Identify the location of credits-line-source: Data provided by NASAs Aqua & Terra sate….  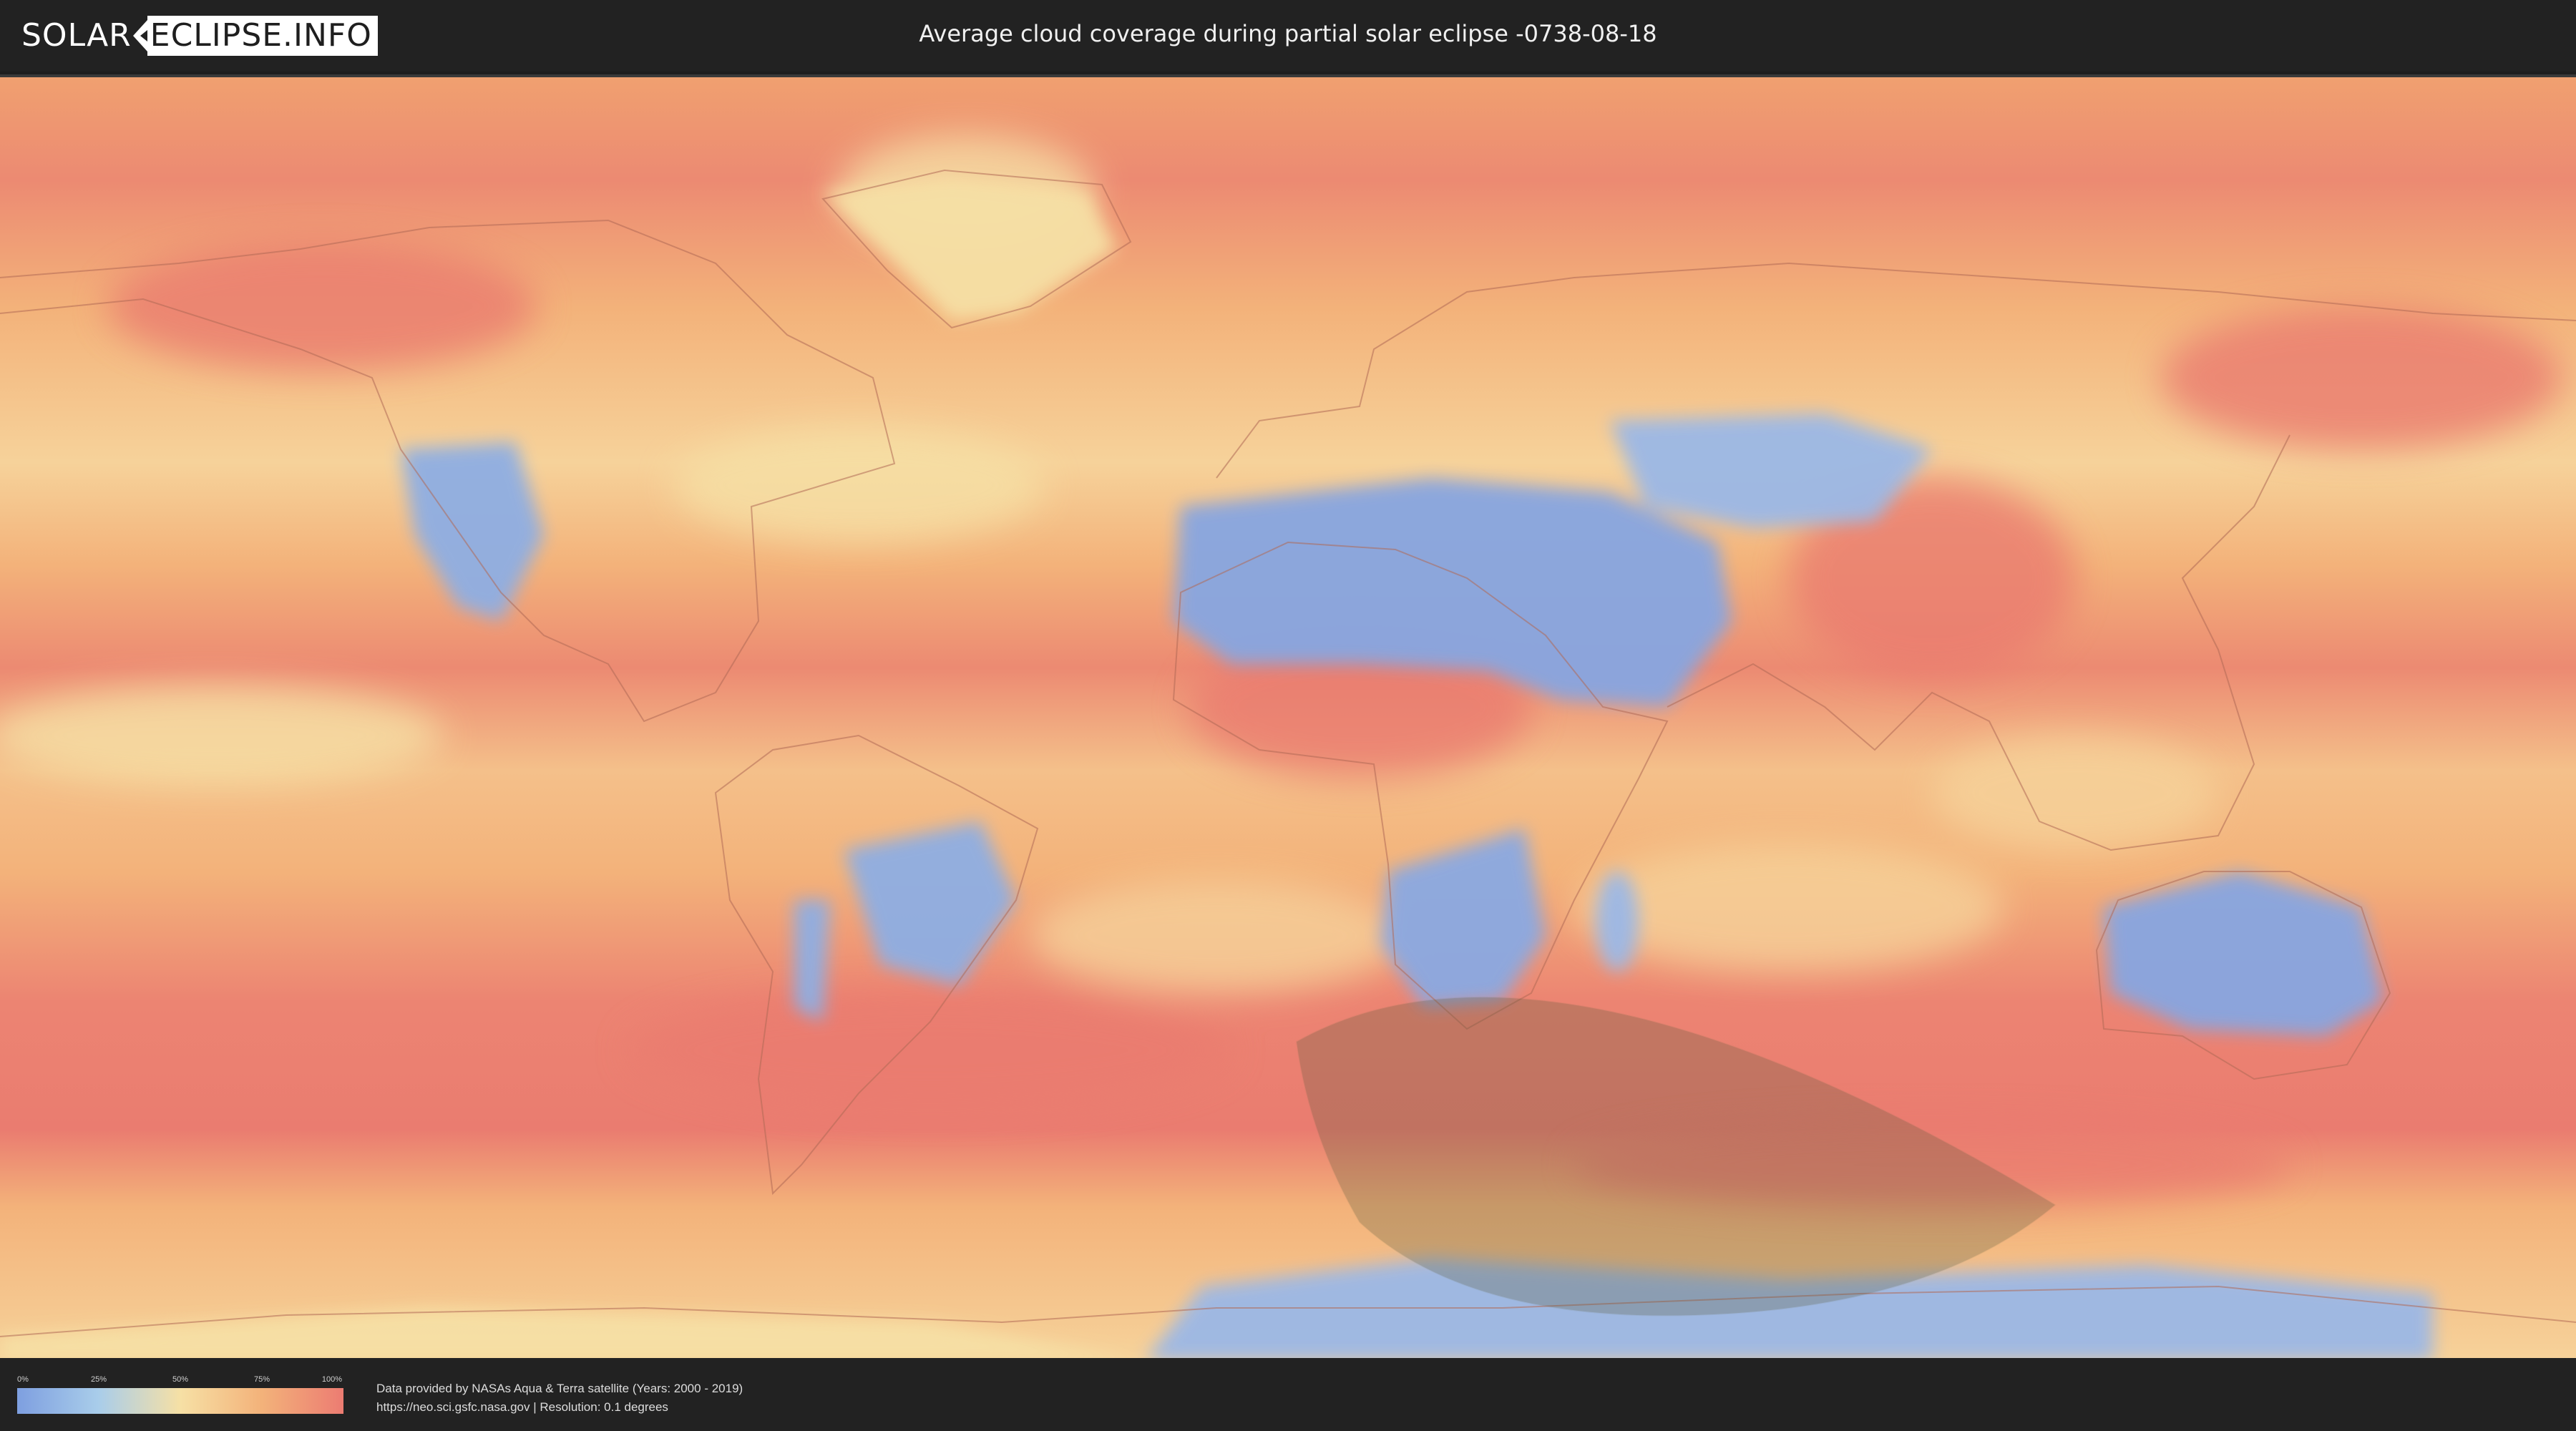
(559, 1388).